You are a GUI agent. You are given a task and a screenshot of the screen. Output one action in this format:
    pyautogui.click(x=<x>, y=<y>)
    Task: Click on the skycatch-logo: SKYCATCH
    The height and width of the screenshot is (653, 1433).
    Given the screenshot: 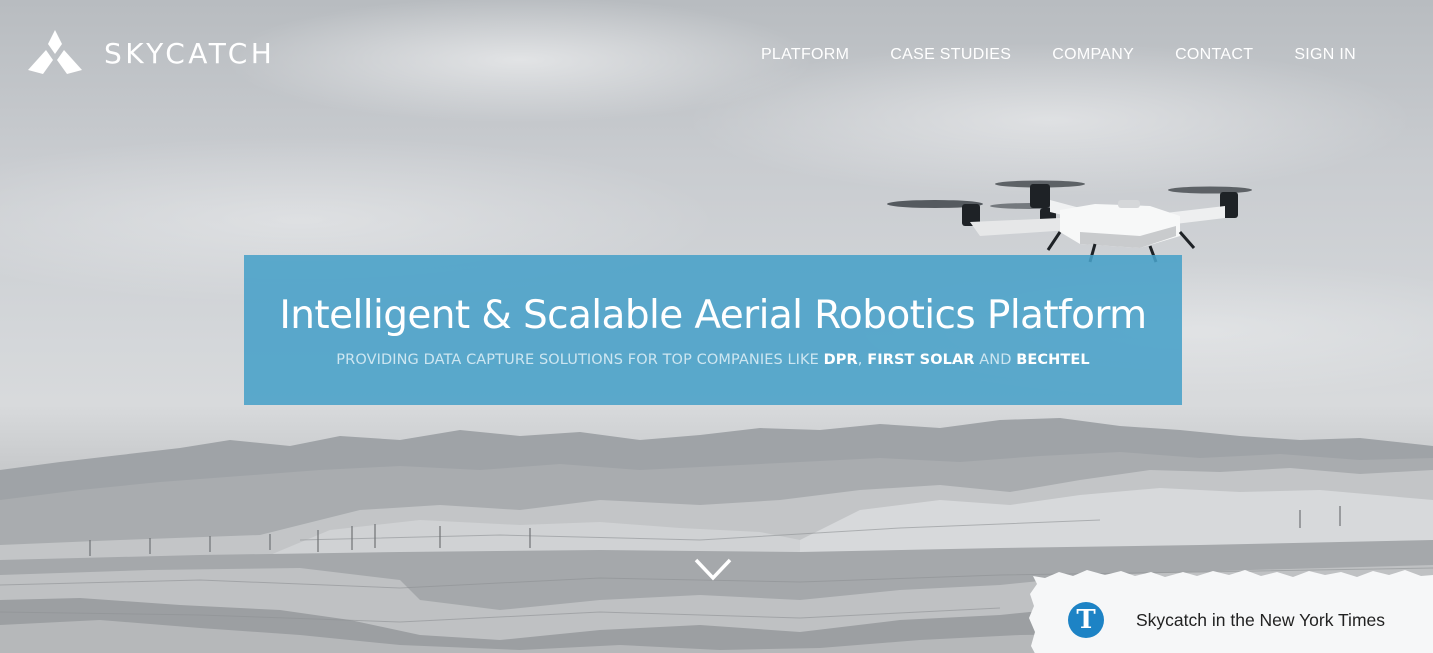 What is the action you would take?
    pyautogui.click(x=151, y=53)
    